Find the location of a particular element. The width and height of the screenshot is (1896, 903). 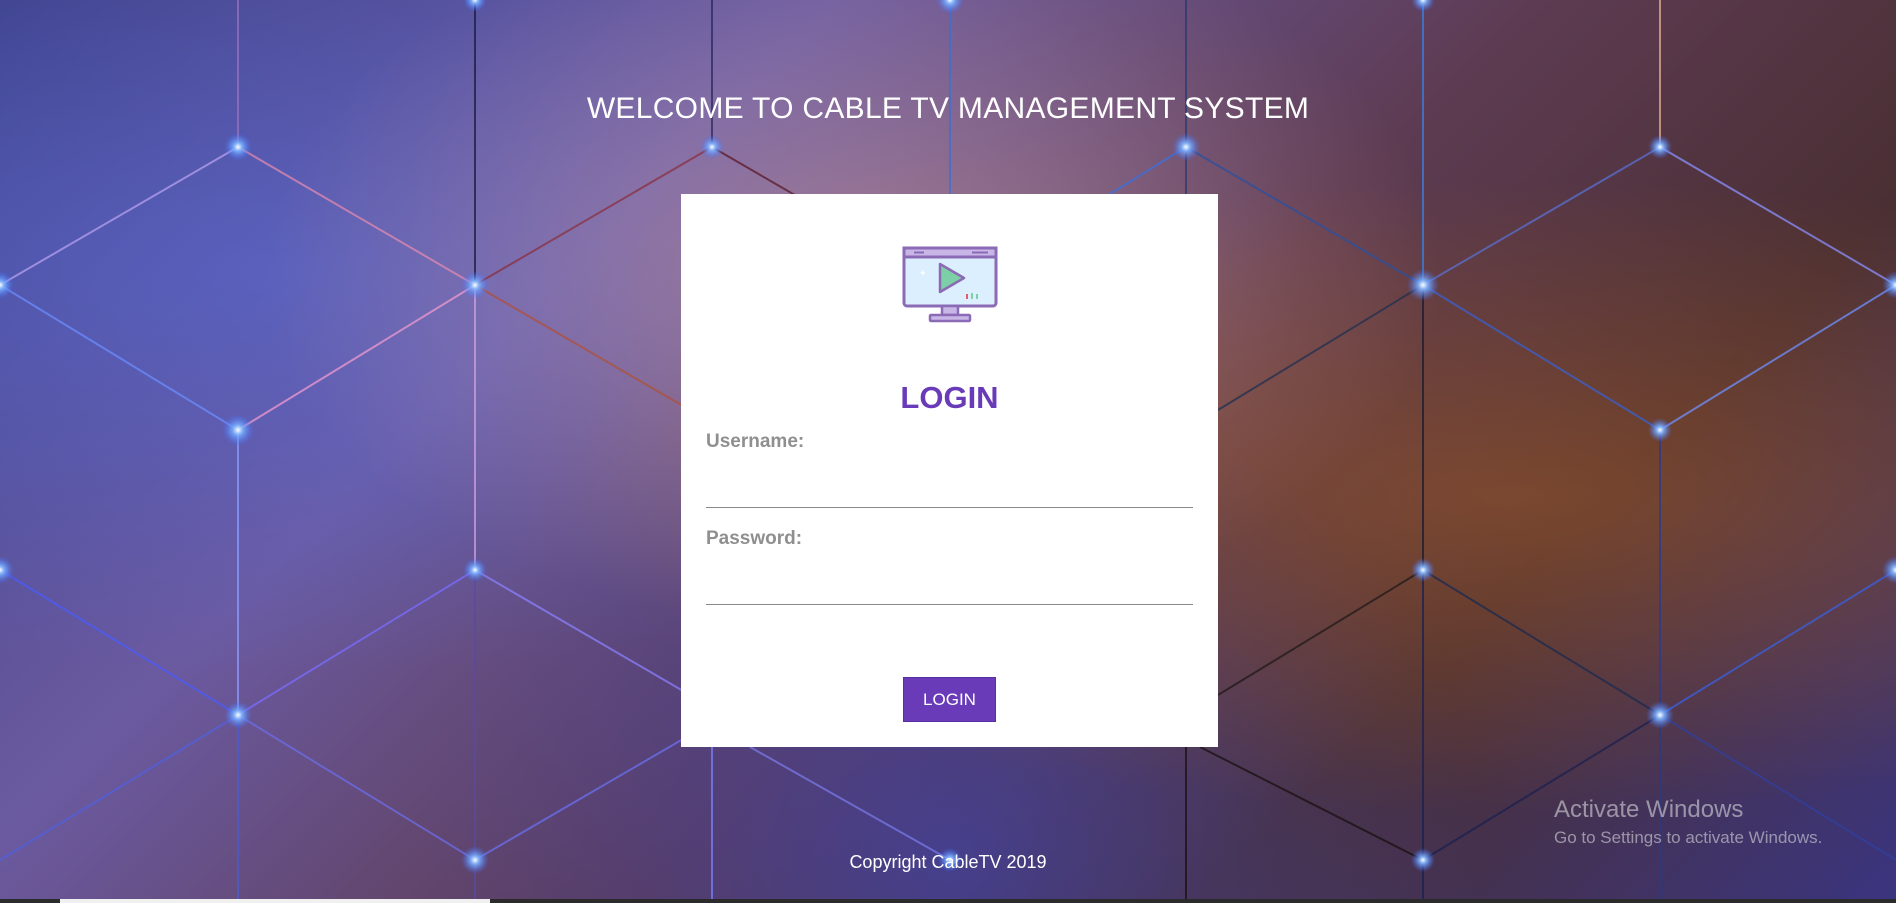

copyright-text: Copyright CableTV 2019 is located at coordinates (948, 862).